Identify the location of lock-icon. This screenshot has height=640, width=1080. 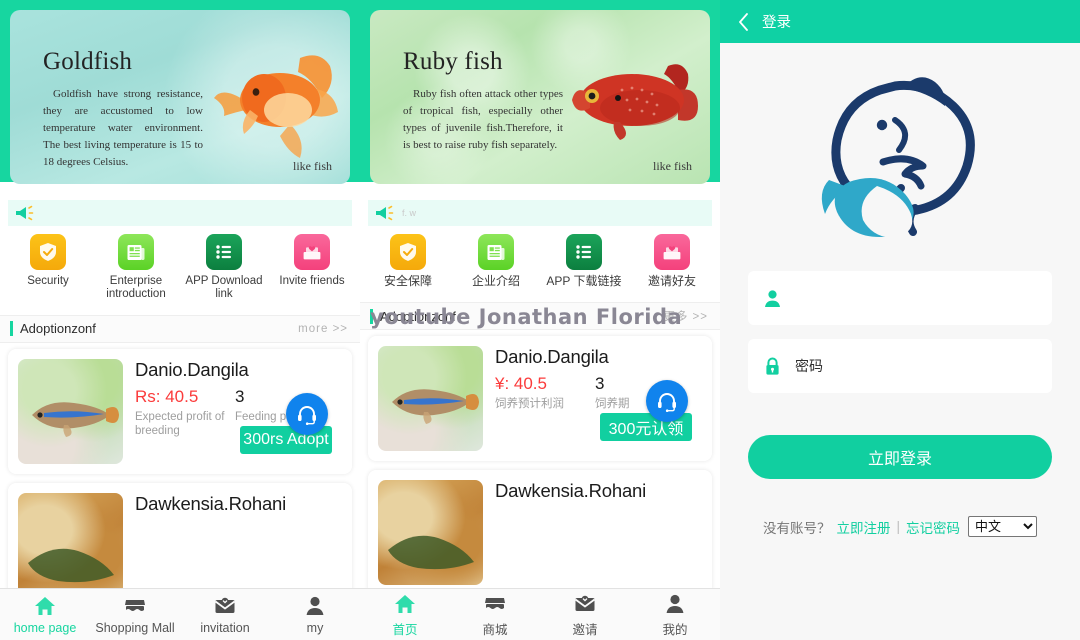
(772, 366).